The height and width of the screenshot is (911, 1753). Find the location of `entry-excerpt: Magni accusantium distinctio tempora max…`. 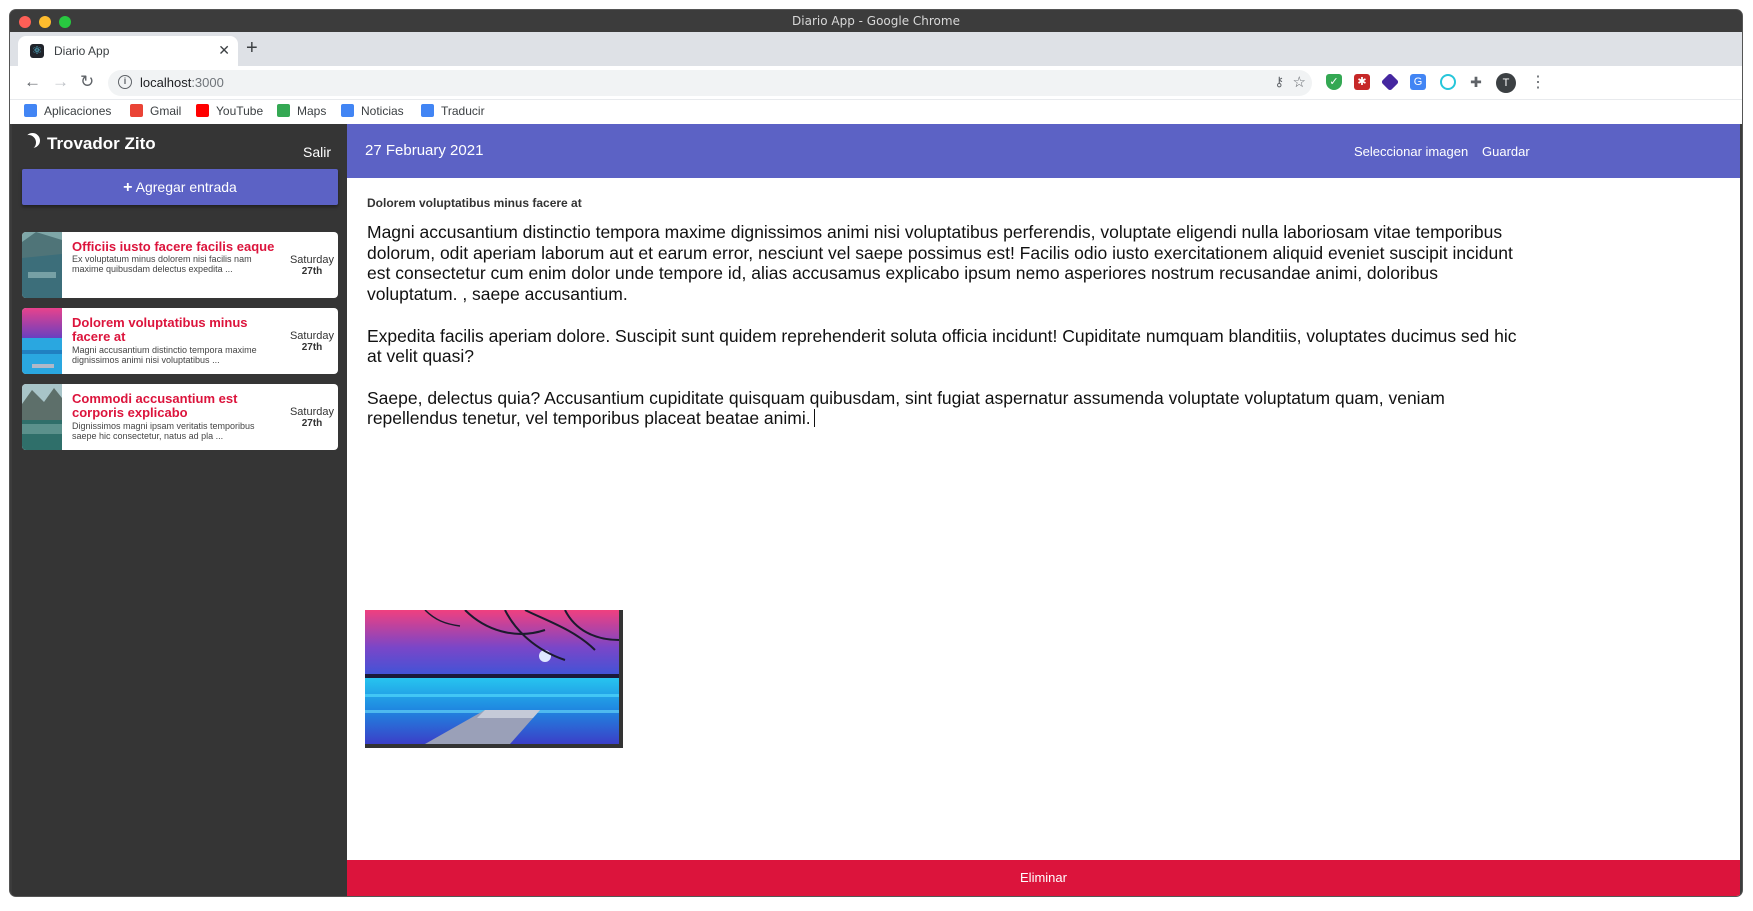

entry-excerpt: Magni accusantium distinctio tempora max… is located at coordinates (164, 355).